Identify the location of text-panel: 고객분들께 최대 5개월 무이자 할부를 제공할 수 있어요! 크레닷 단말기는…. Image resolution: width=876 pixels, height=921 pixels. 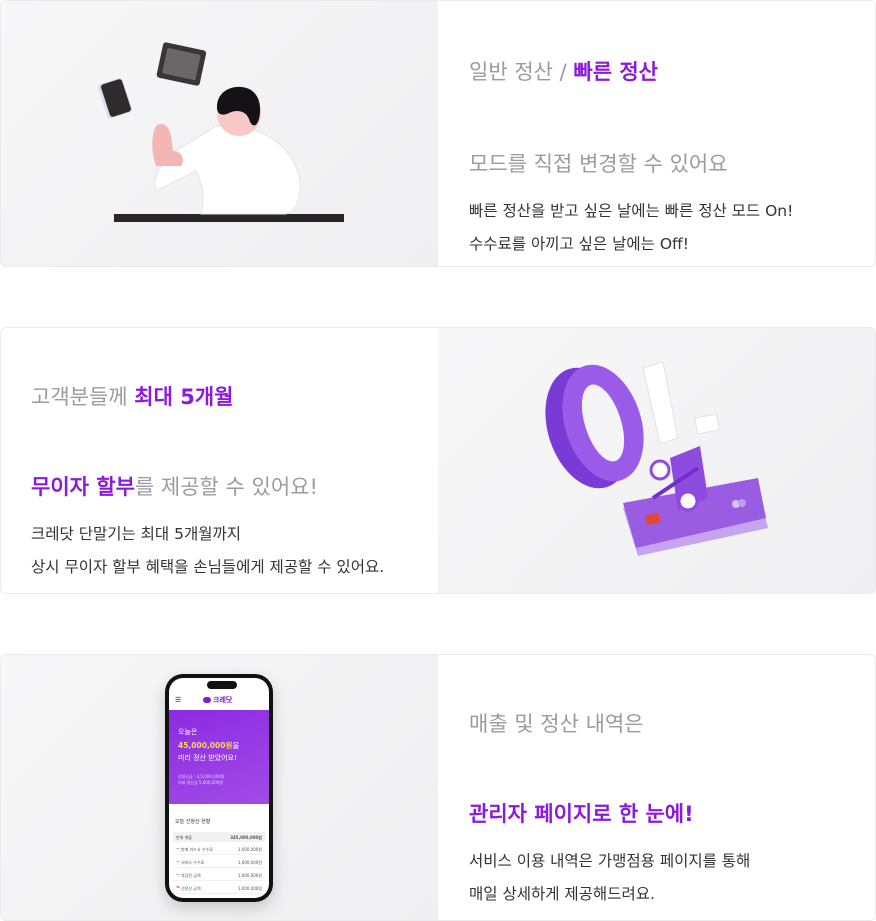
(219, 460).